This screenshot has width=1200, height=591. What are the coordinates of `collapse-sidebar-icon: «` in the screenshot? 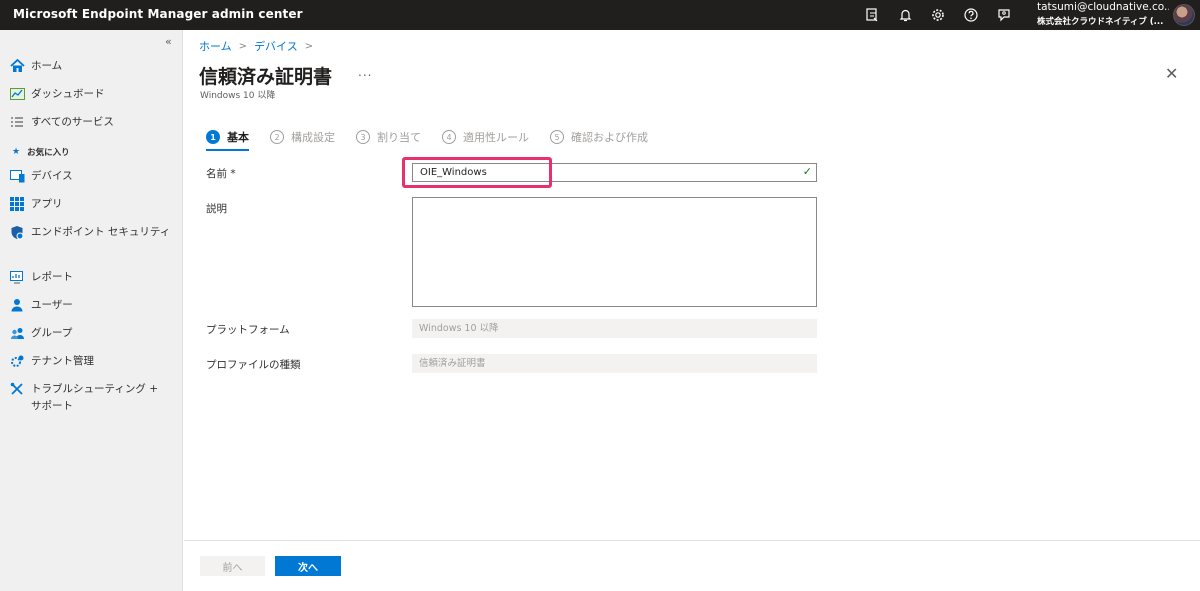 It's located at (168, 41).